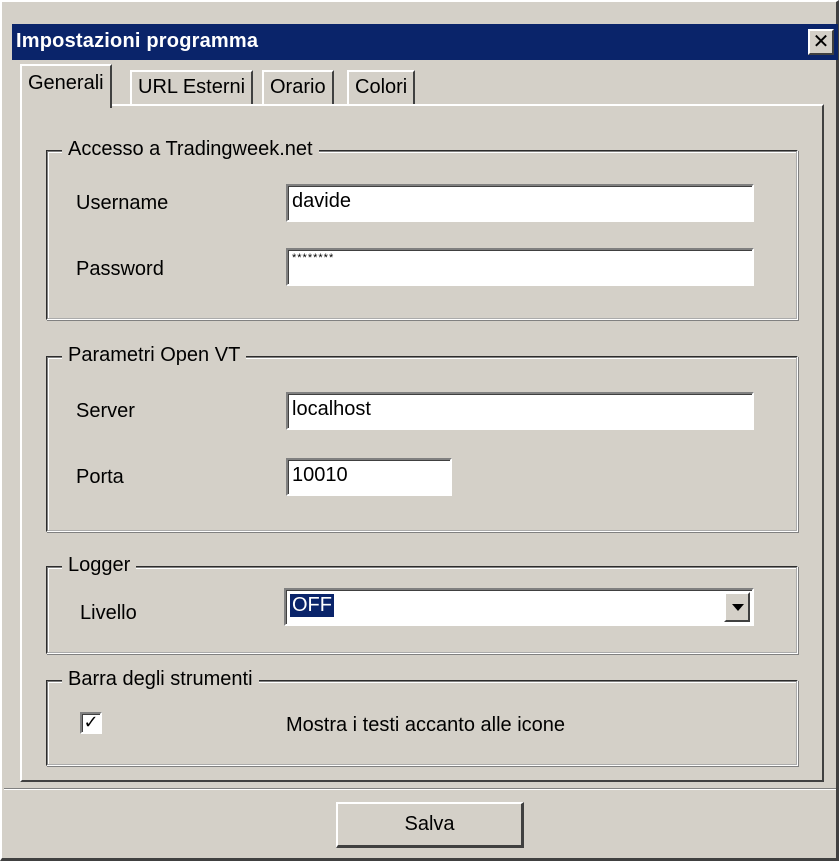 Image resolution: width=839 pixels, height=861 pixels. Describe the element at coordinates (160, 679) in the screenshot. I see `group-toolbar-legend: Barra degli strumenti` at that location.